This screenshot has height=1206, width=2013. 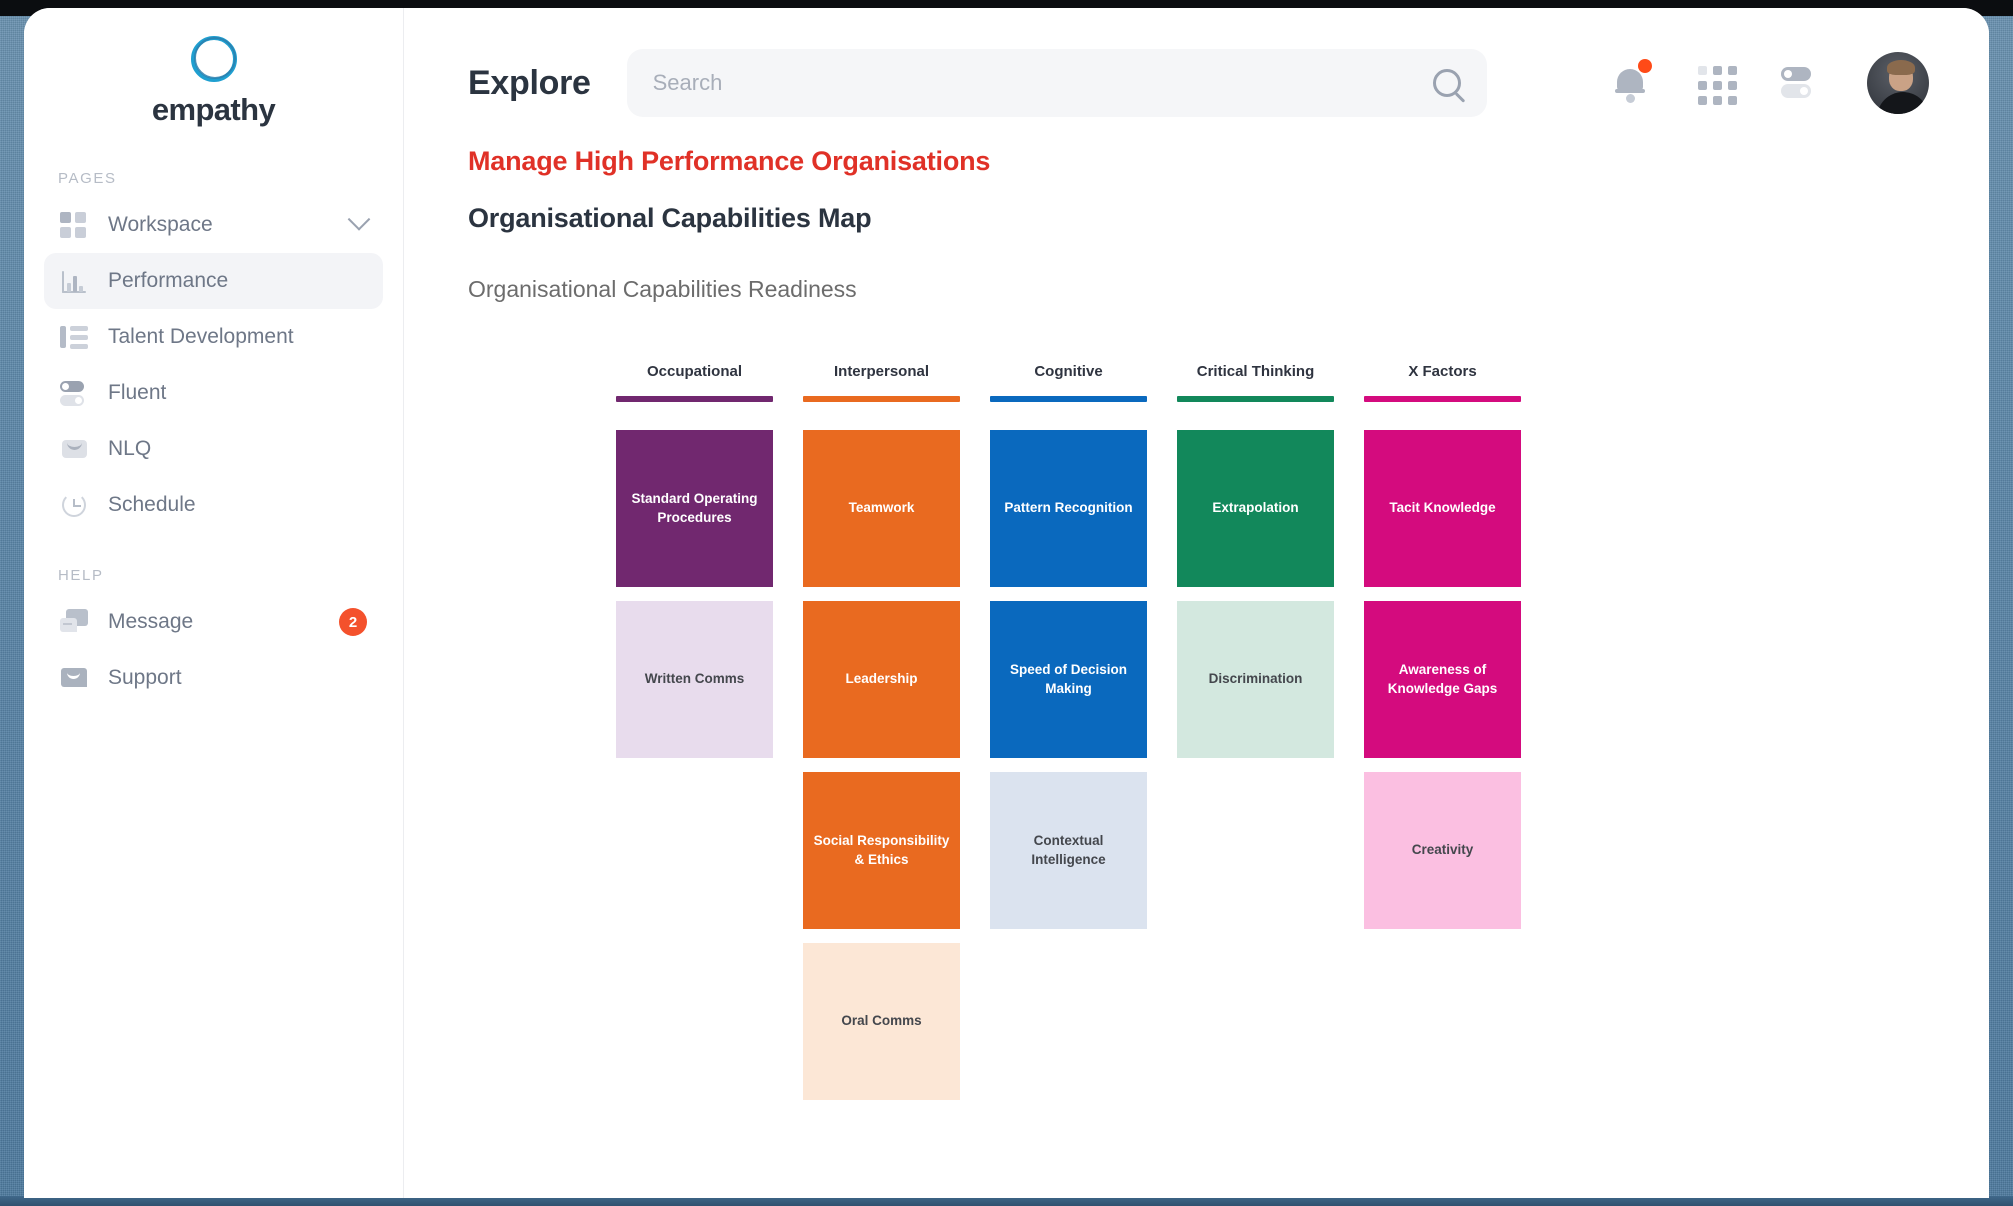 What do you see at coordinates (1068, 679) in the screenshot?
I see `capability-cell: Speed of Decision Making` at bounding box center [1068, 679].